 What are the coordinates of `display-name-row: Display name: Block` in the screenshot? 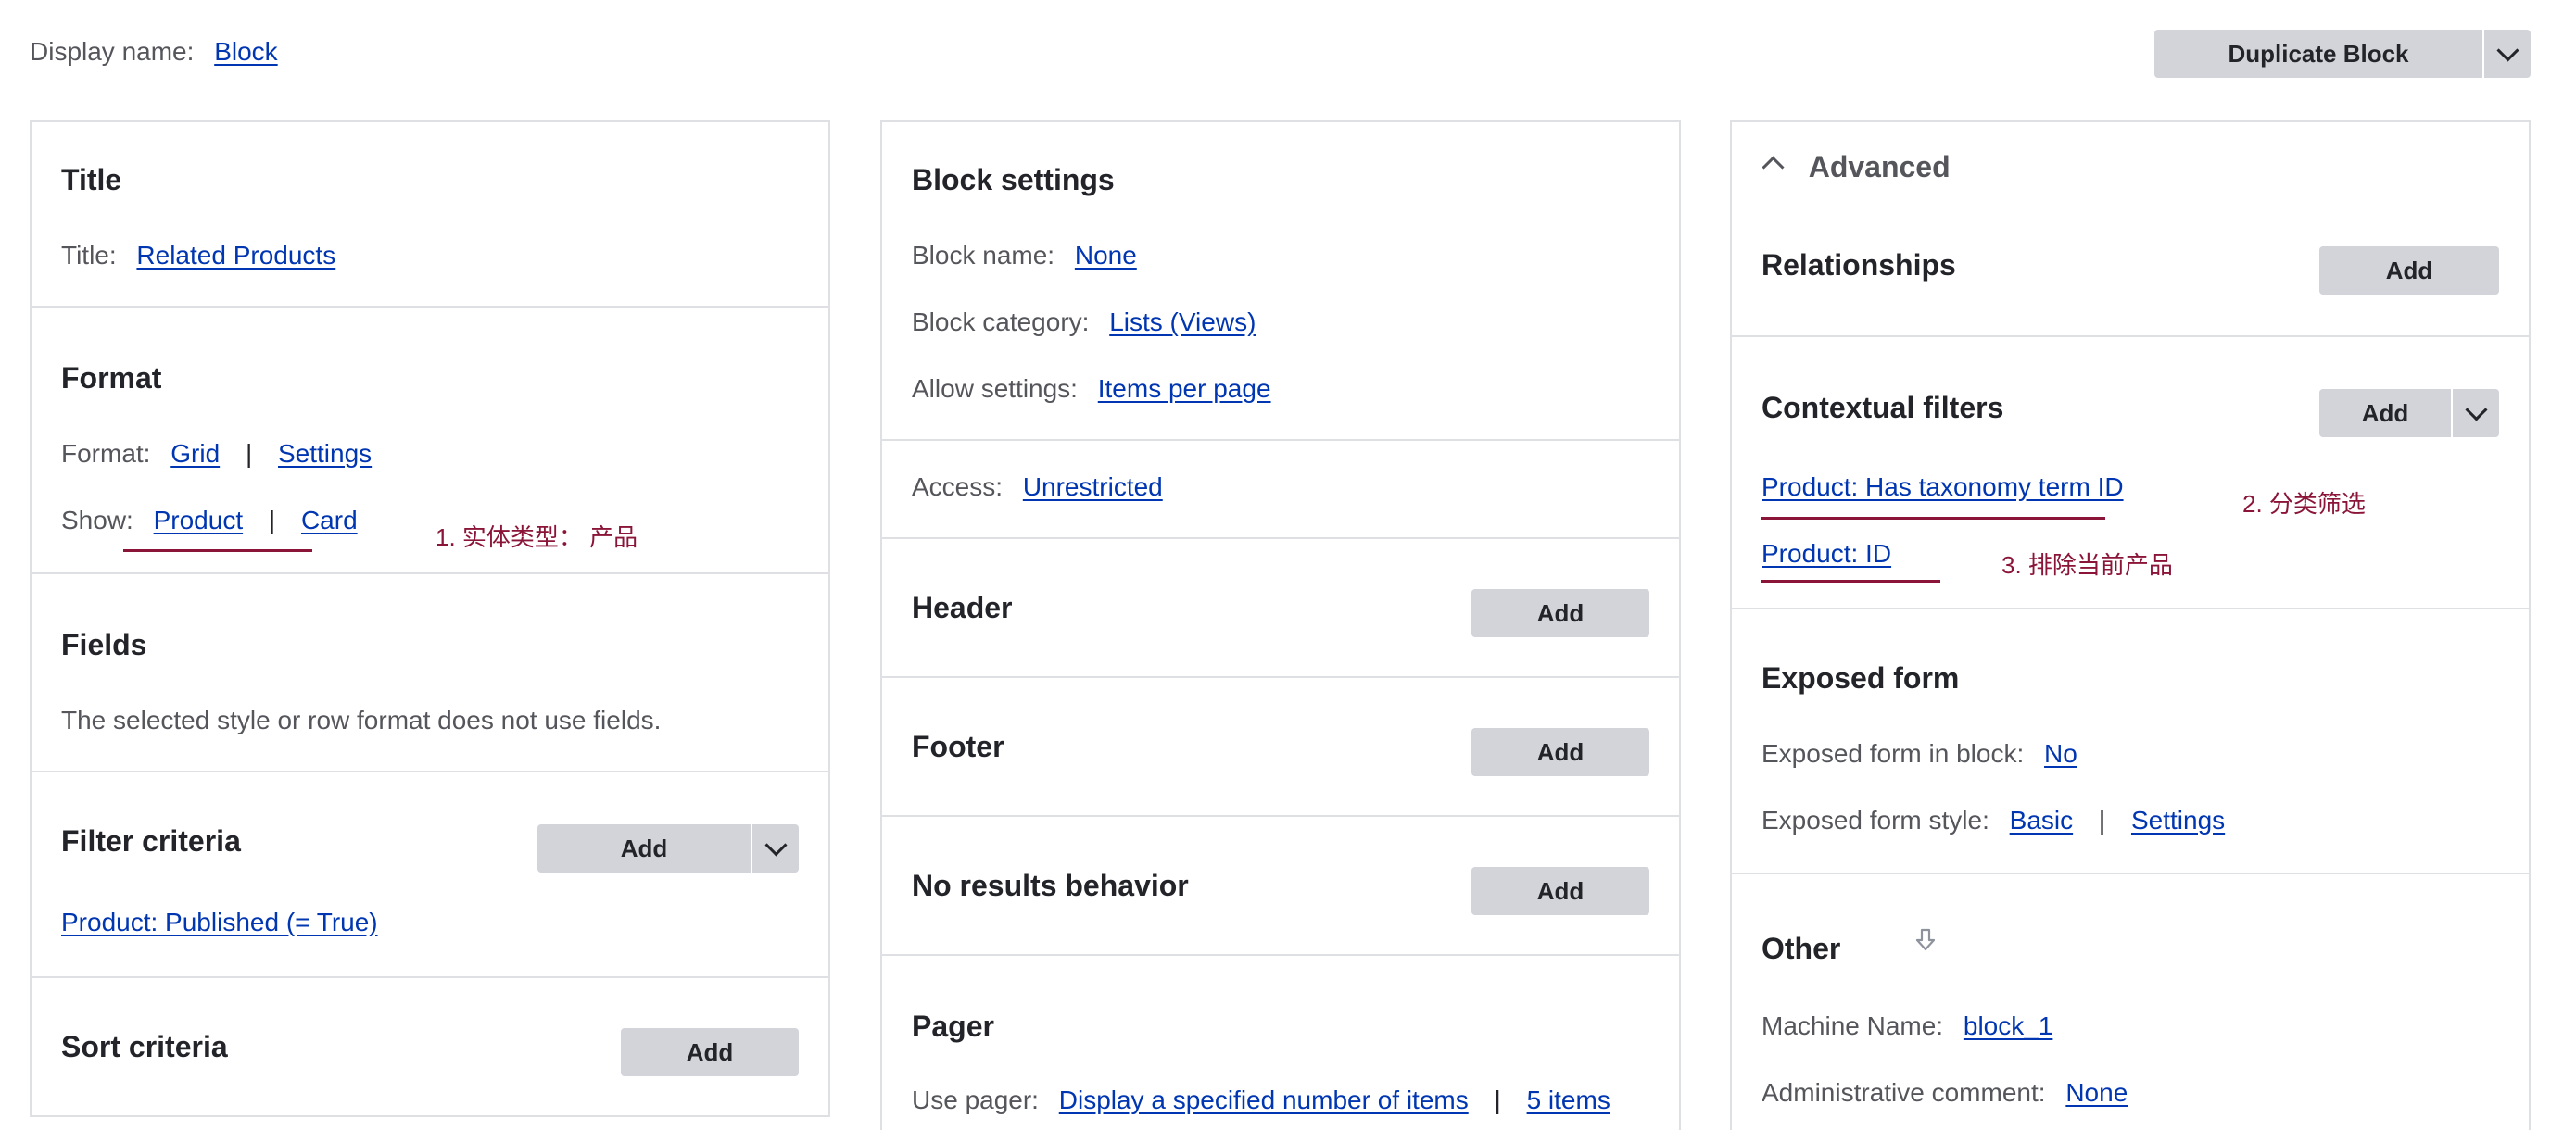 It's located at (154, 52).